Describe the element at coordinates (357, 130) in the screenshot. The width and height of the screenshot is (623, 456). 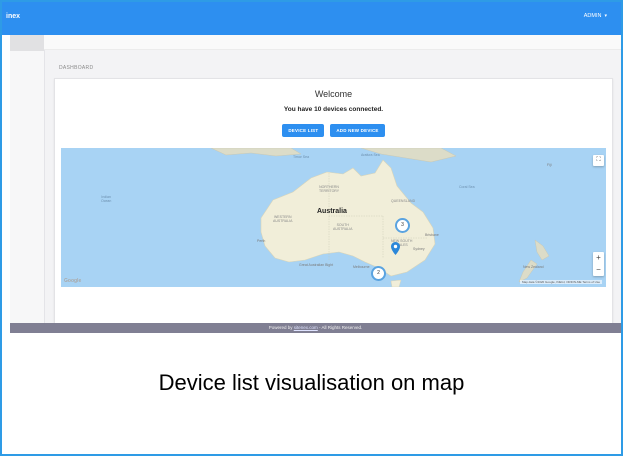
I see `add-new-device-button: ADD NEW DEVICE` at that location.